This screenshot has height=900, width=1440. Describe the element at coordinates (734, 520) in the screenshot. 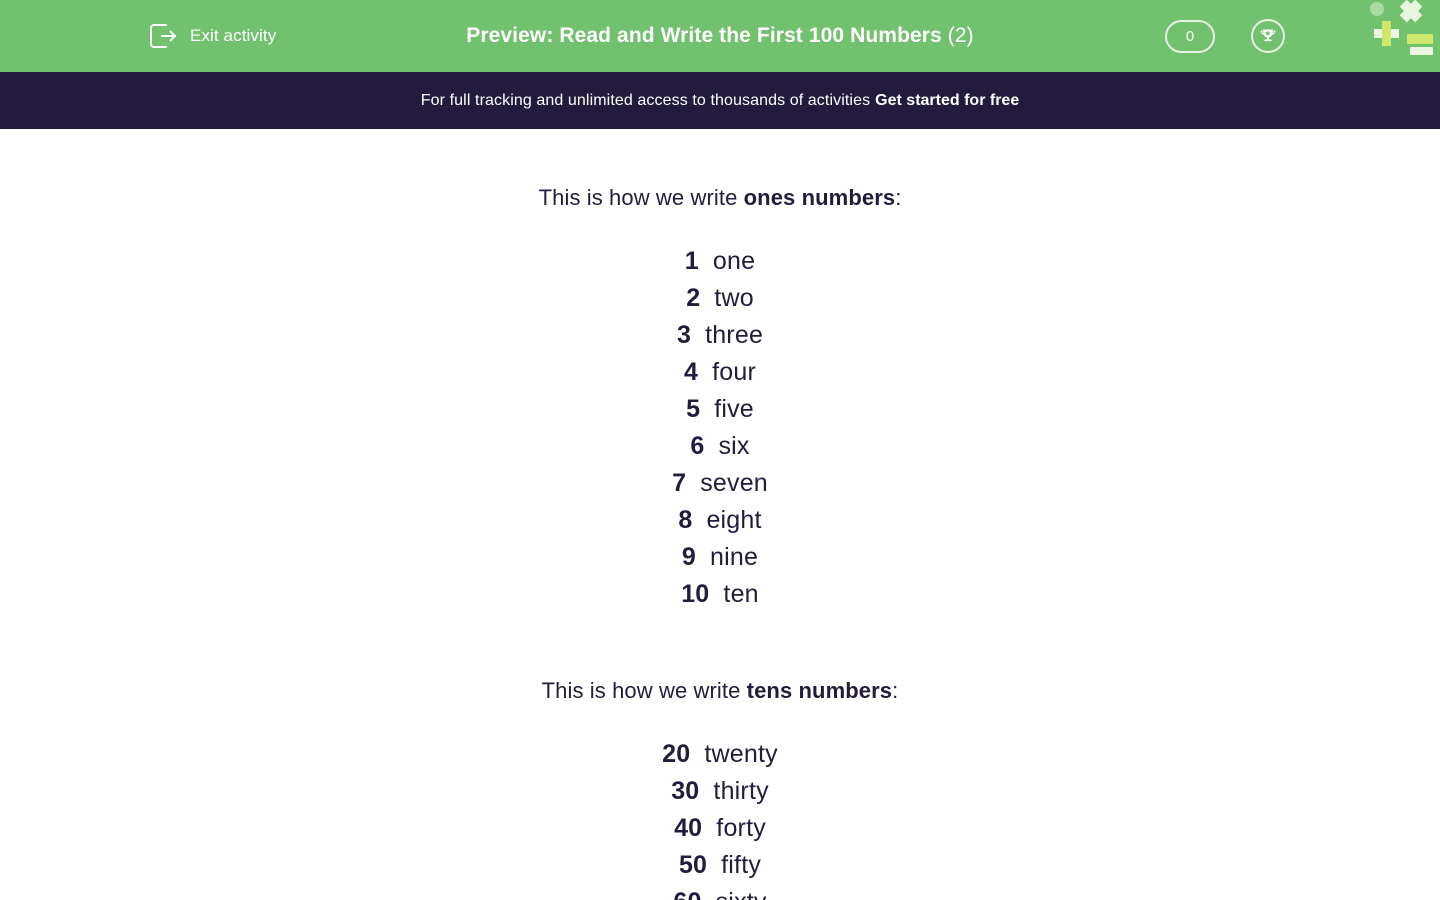

I see `number-word: eight` at that location.